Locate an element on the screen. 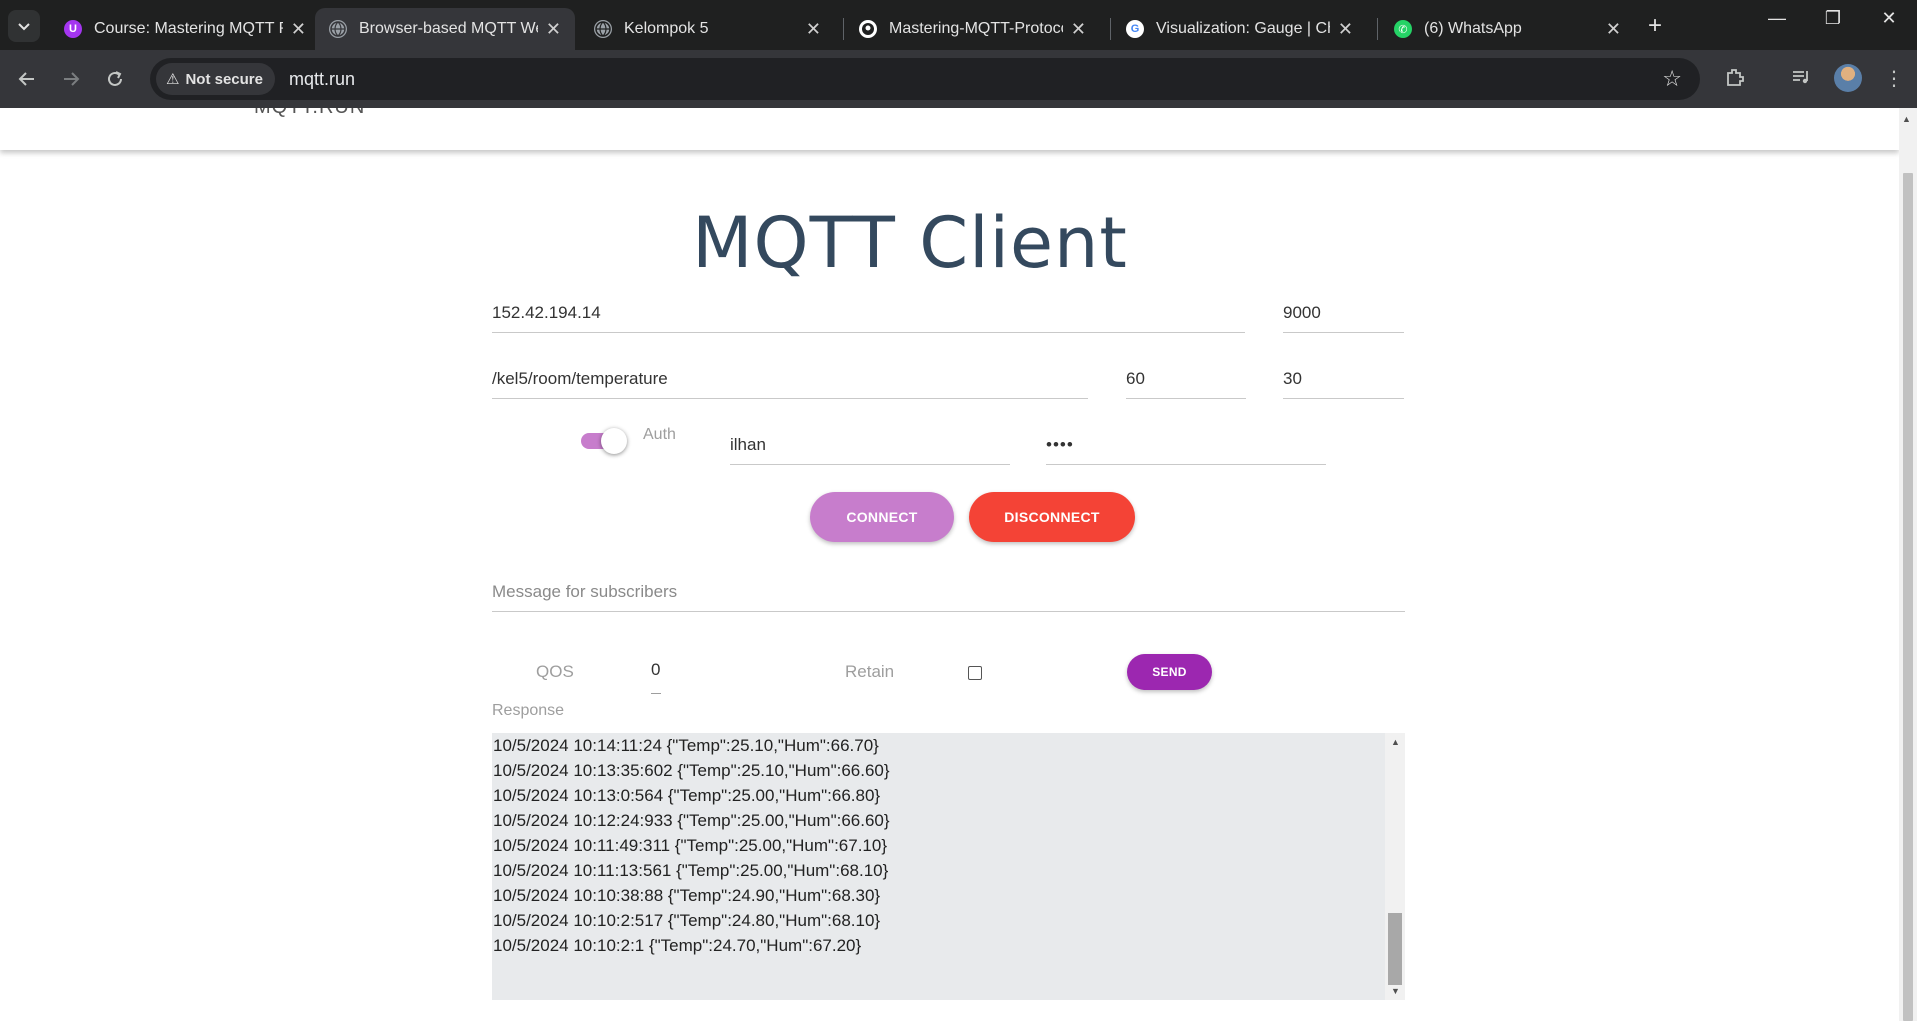 This screenshot has width=1917, height=1021. tab-title: Mastering-MQTT-Protocol is located at coordinates (976, 28).